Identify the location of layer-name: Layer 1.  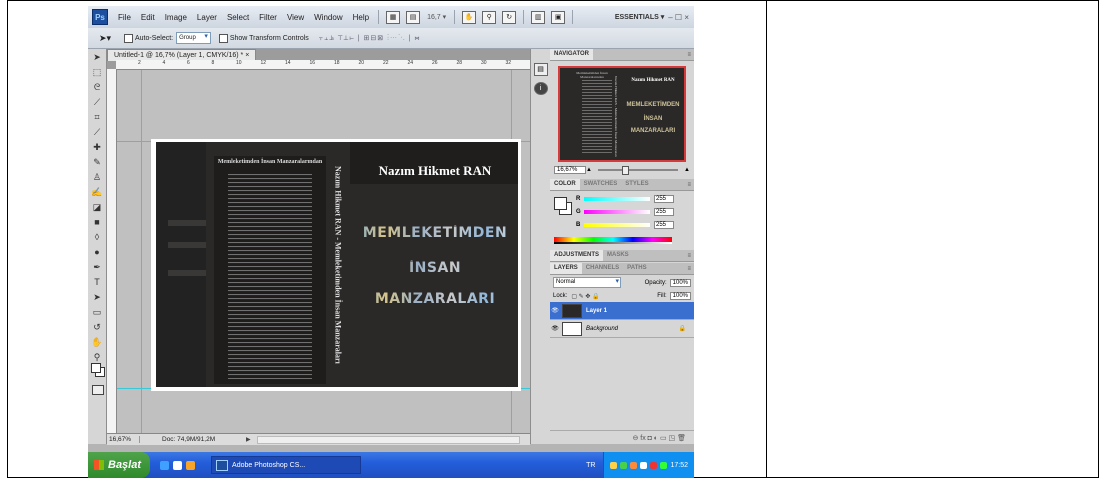
(640, 311).